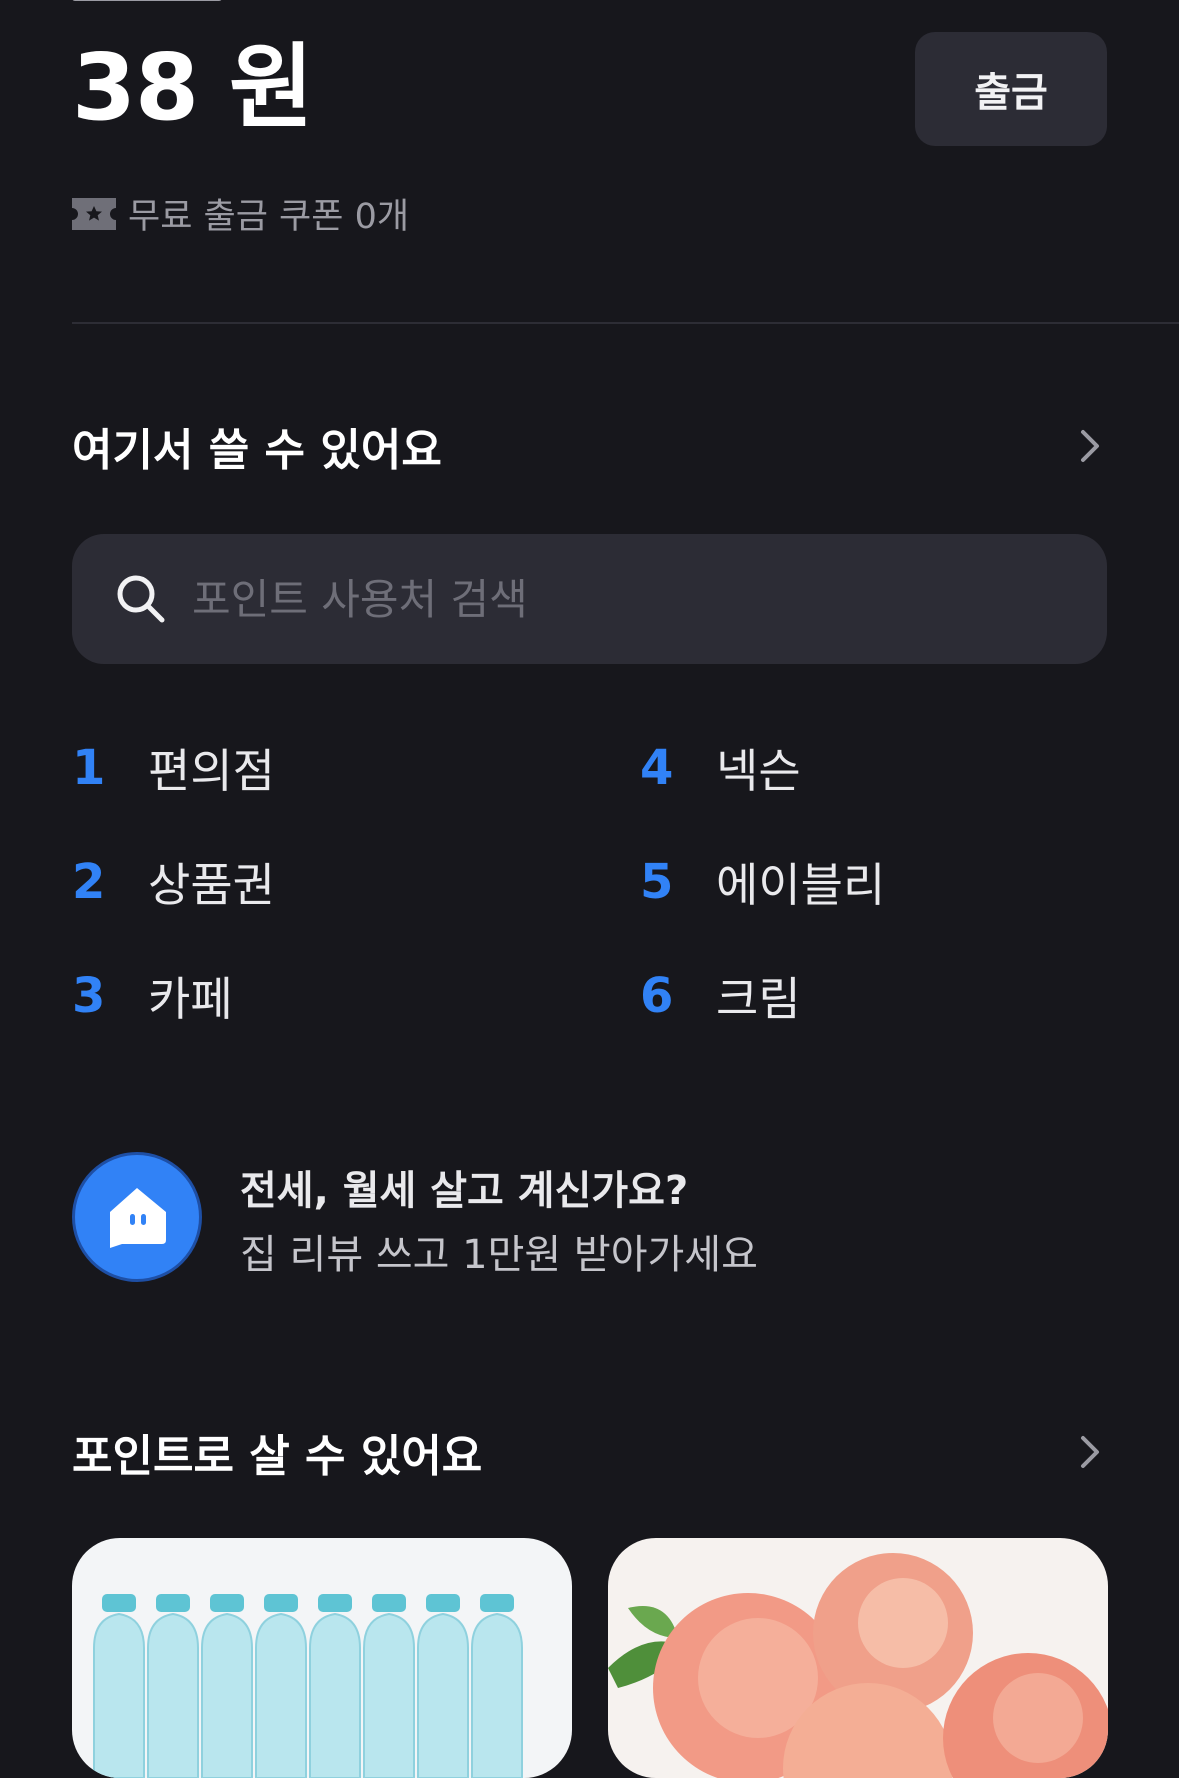 The height and width of the screenshot is (1778, 1179). What do you see at coordinates (657, 996) in the screenshot?
I see `rank-number: 6` at bounding box center [657, 996].